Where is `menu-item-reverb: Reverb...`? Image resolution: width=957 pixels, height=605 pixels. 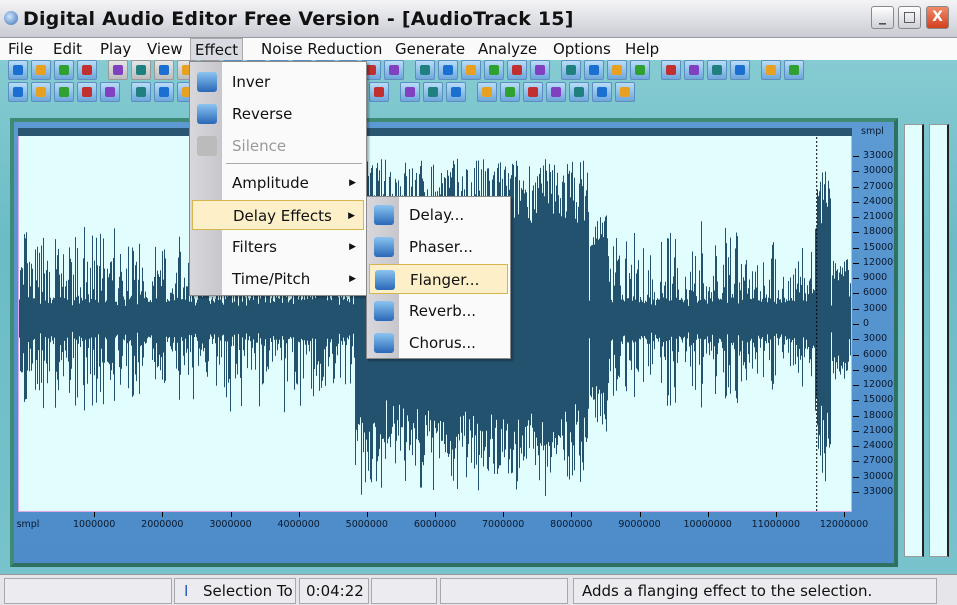 menu-item-reverb: Reverb... is located at coordinates (438, 311).